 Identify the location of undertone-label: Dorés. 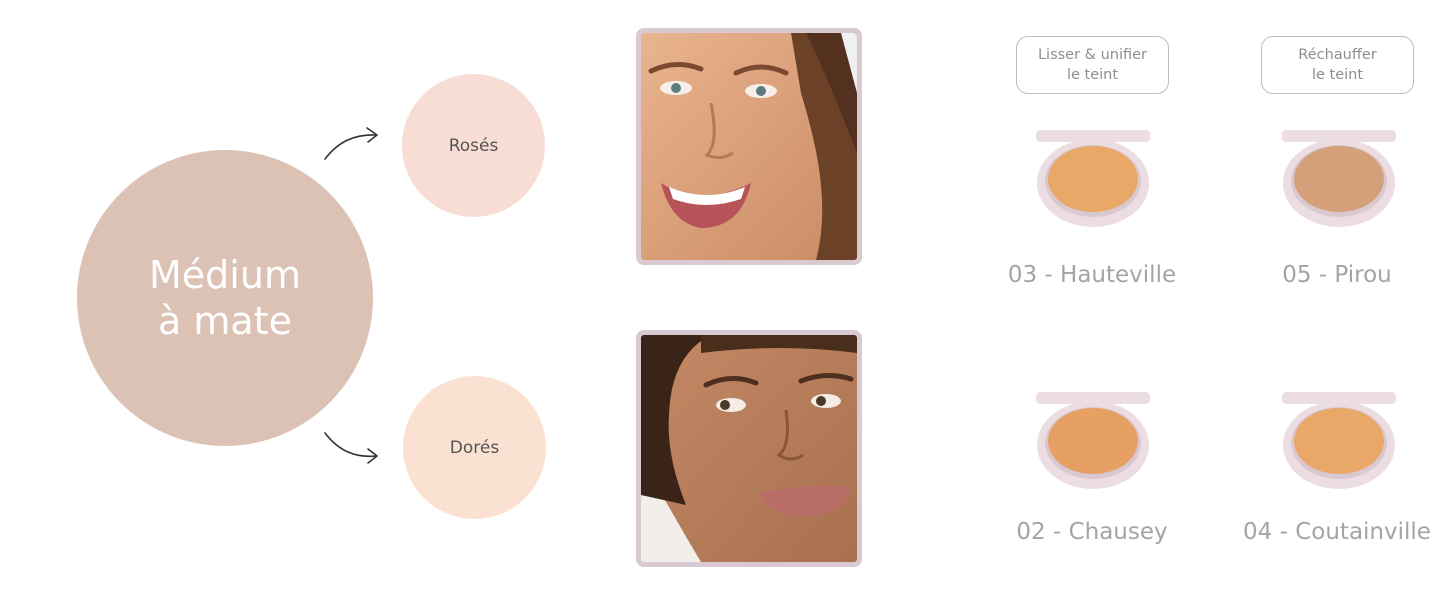
(474, 447).